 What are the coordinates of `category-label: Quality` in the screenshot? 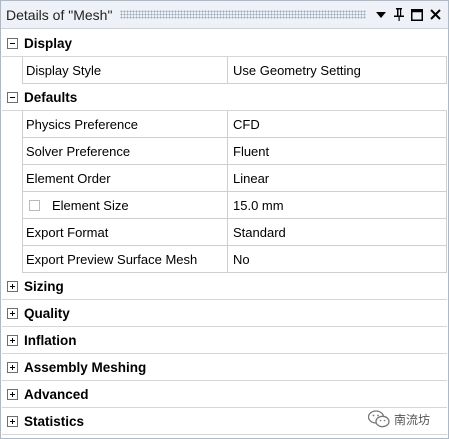 It's located at (47, 313).